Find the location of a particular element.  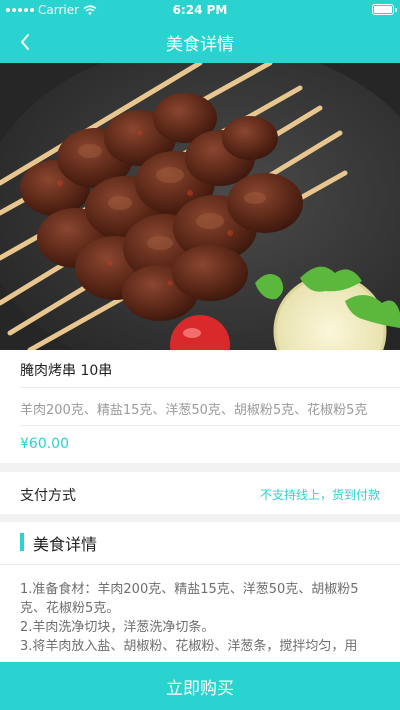

nav-bar: 美食详情 is located at coordinates (200, 41).